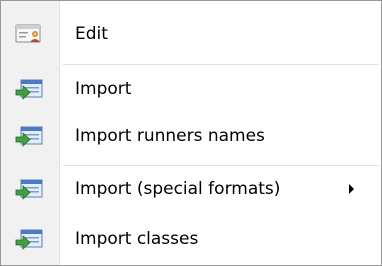 This screenshot has height=266, width=382. What do you see at coordinates (351, 189) in the screenshot?
I see `submenu-arrow-icon` at bounding box center [351, 189].